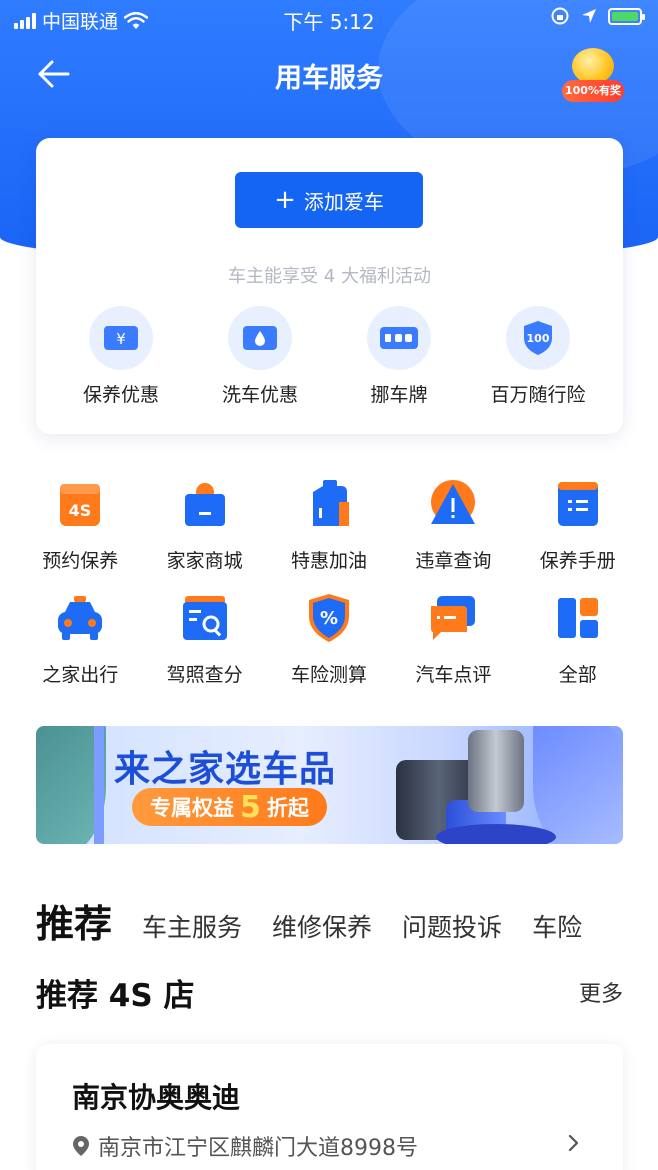 Image resolution: width=658 pixels, height=1170 pixels. I want to click on warning-triangle-icon, so click(453, 502).